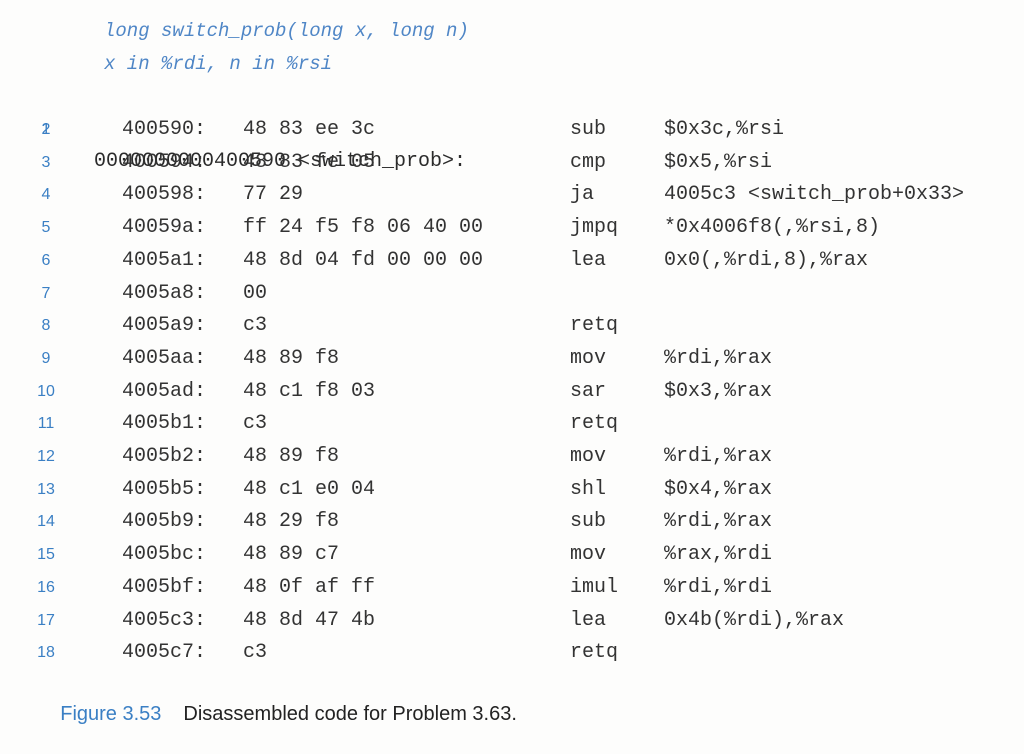 This screenshot has height=754, width=1024. I want to click on machine-code-bytes: 48 0f af ff, so click(309, 587).